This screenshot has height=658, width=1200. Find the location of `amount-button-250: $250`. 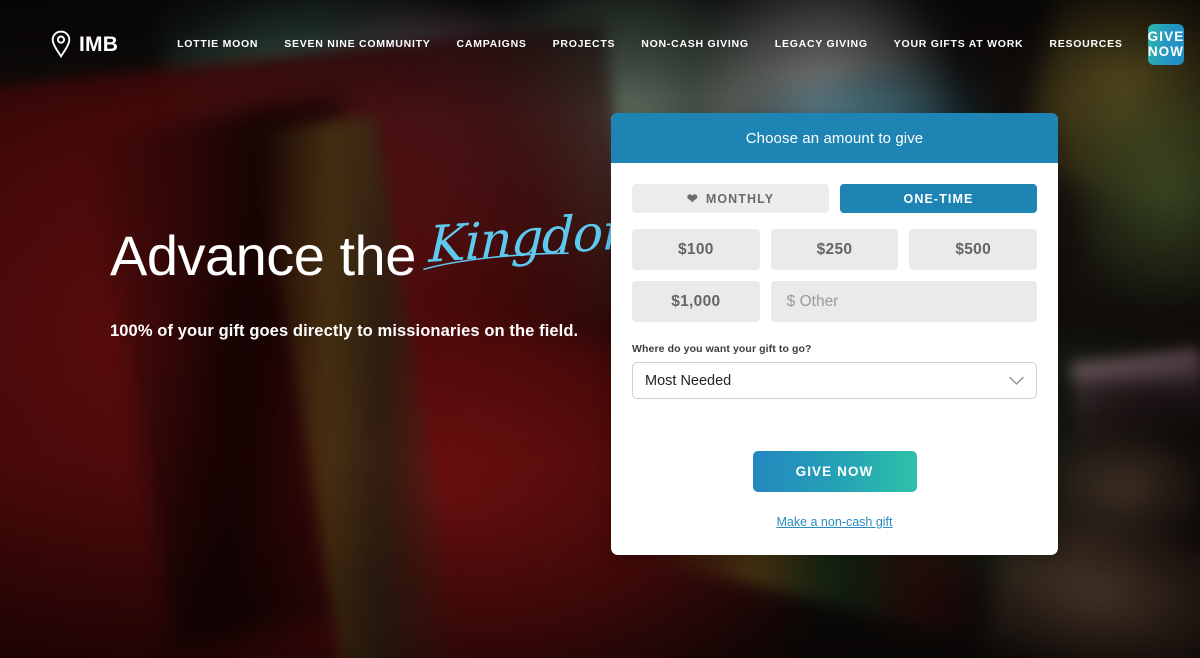

amount-button-250: $250 is located at coordinates (834, 249).